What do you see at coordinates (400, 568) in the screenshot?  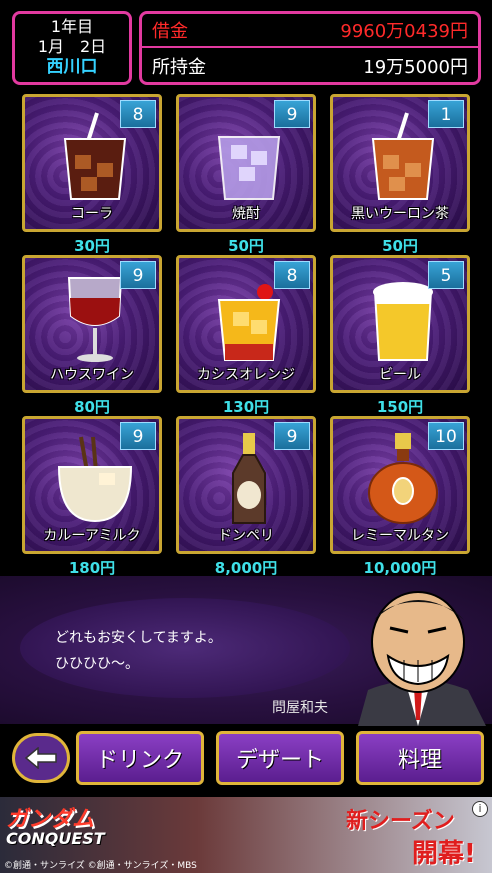 I see `item-price: 10,000円` at bounding box center [400, 568].